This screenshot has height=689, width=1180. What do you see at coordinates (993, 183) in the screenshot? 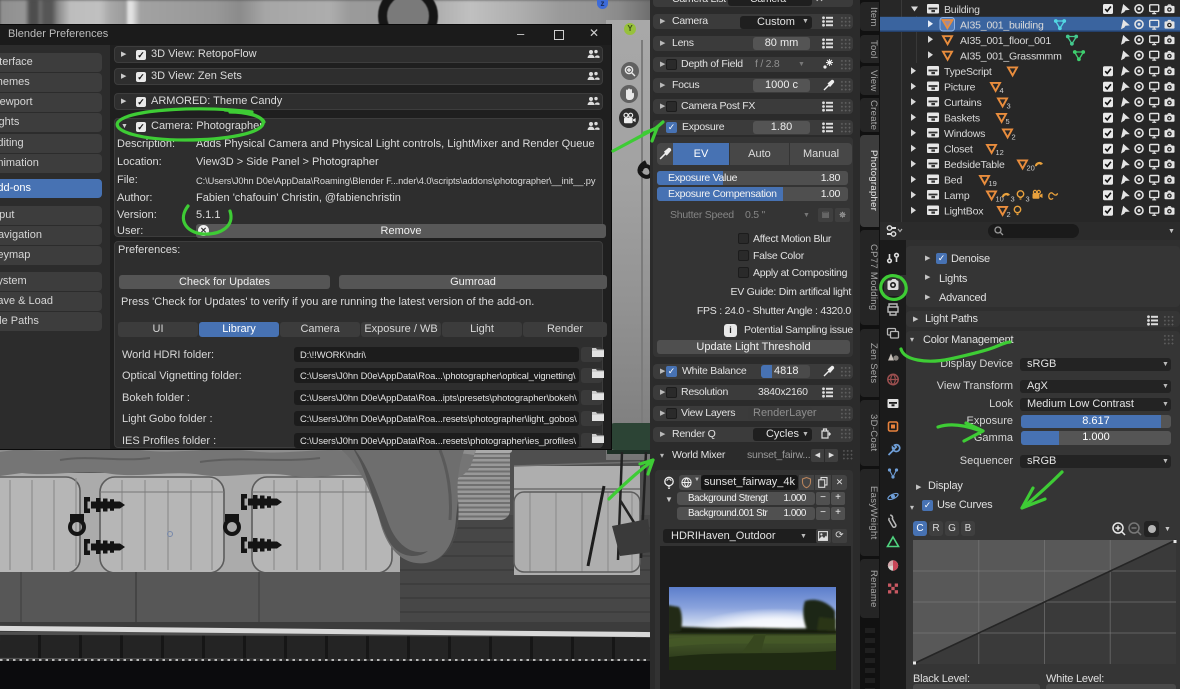
I see `svg-text: 19` at bounding box center [993, 183].